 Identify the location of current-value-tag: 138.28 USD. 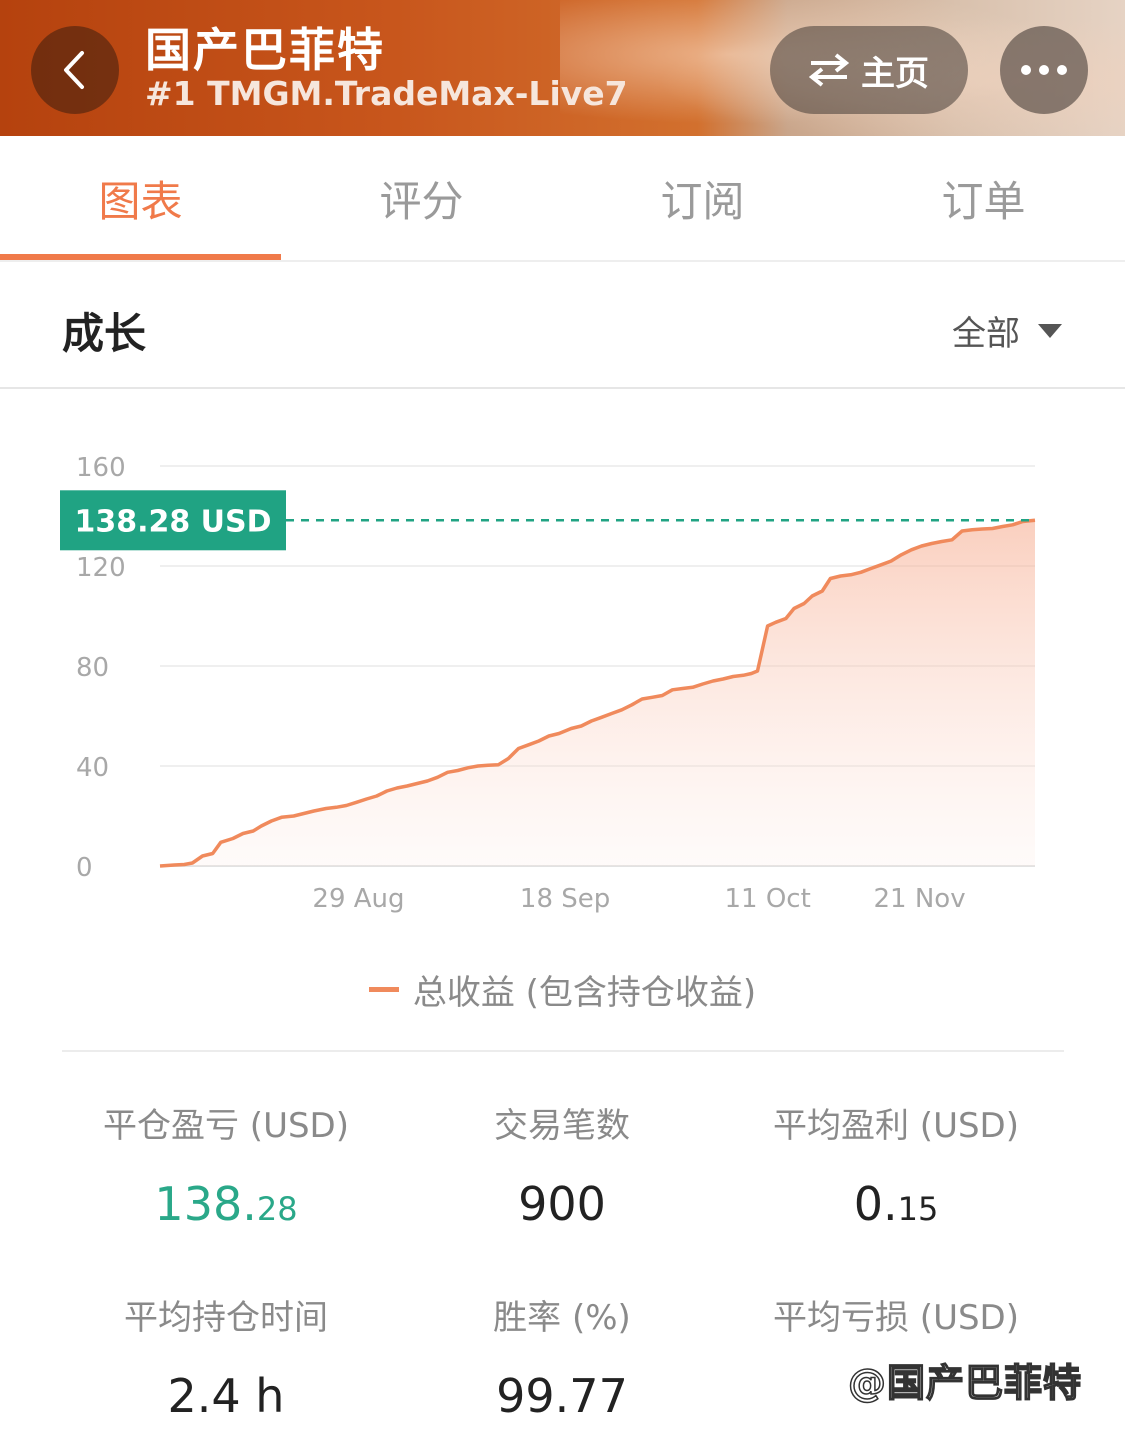
(173, 520).